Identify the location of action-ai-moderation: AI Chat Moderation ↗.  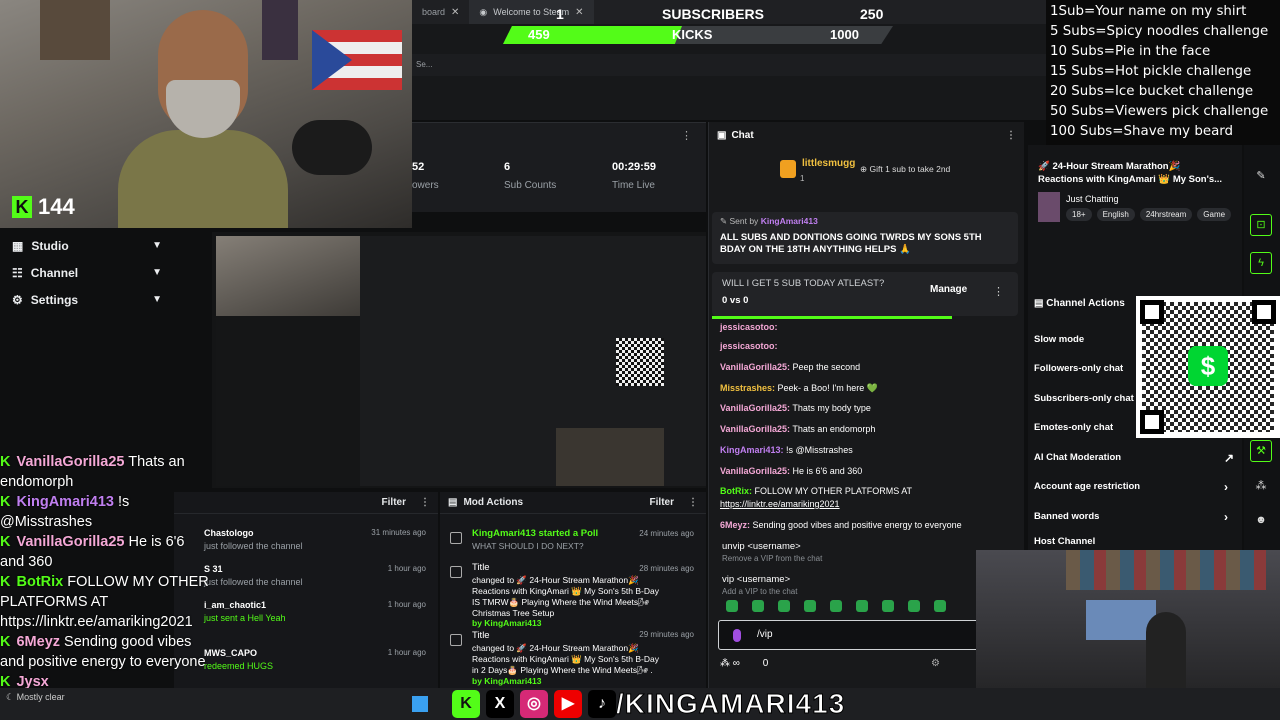
(1134, 458).